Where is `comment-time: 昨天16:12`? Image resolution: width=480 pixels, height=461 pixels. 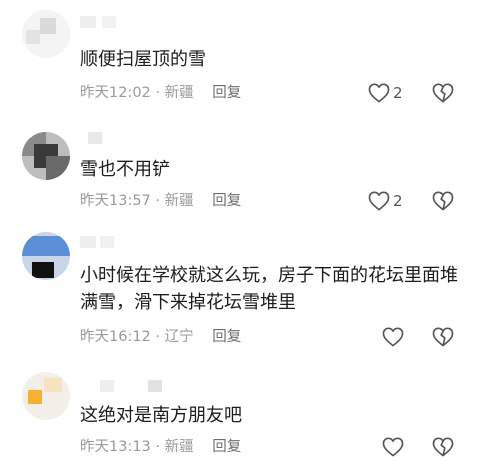
comment-time: 昨天16:12 is located at coordinates (115, 337).